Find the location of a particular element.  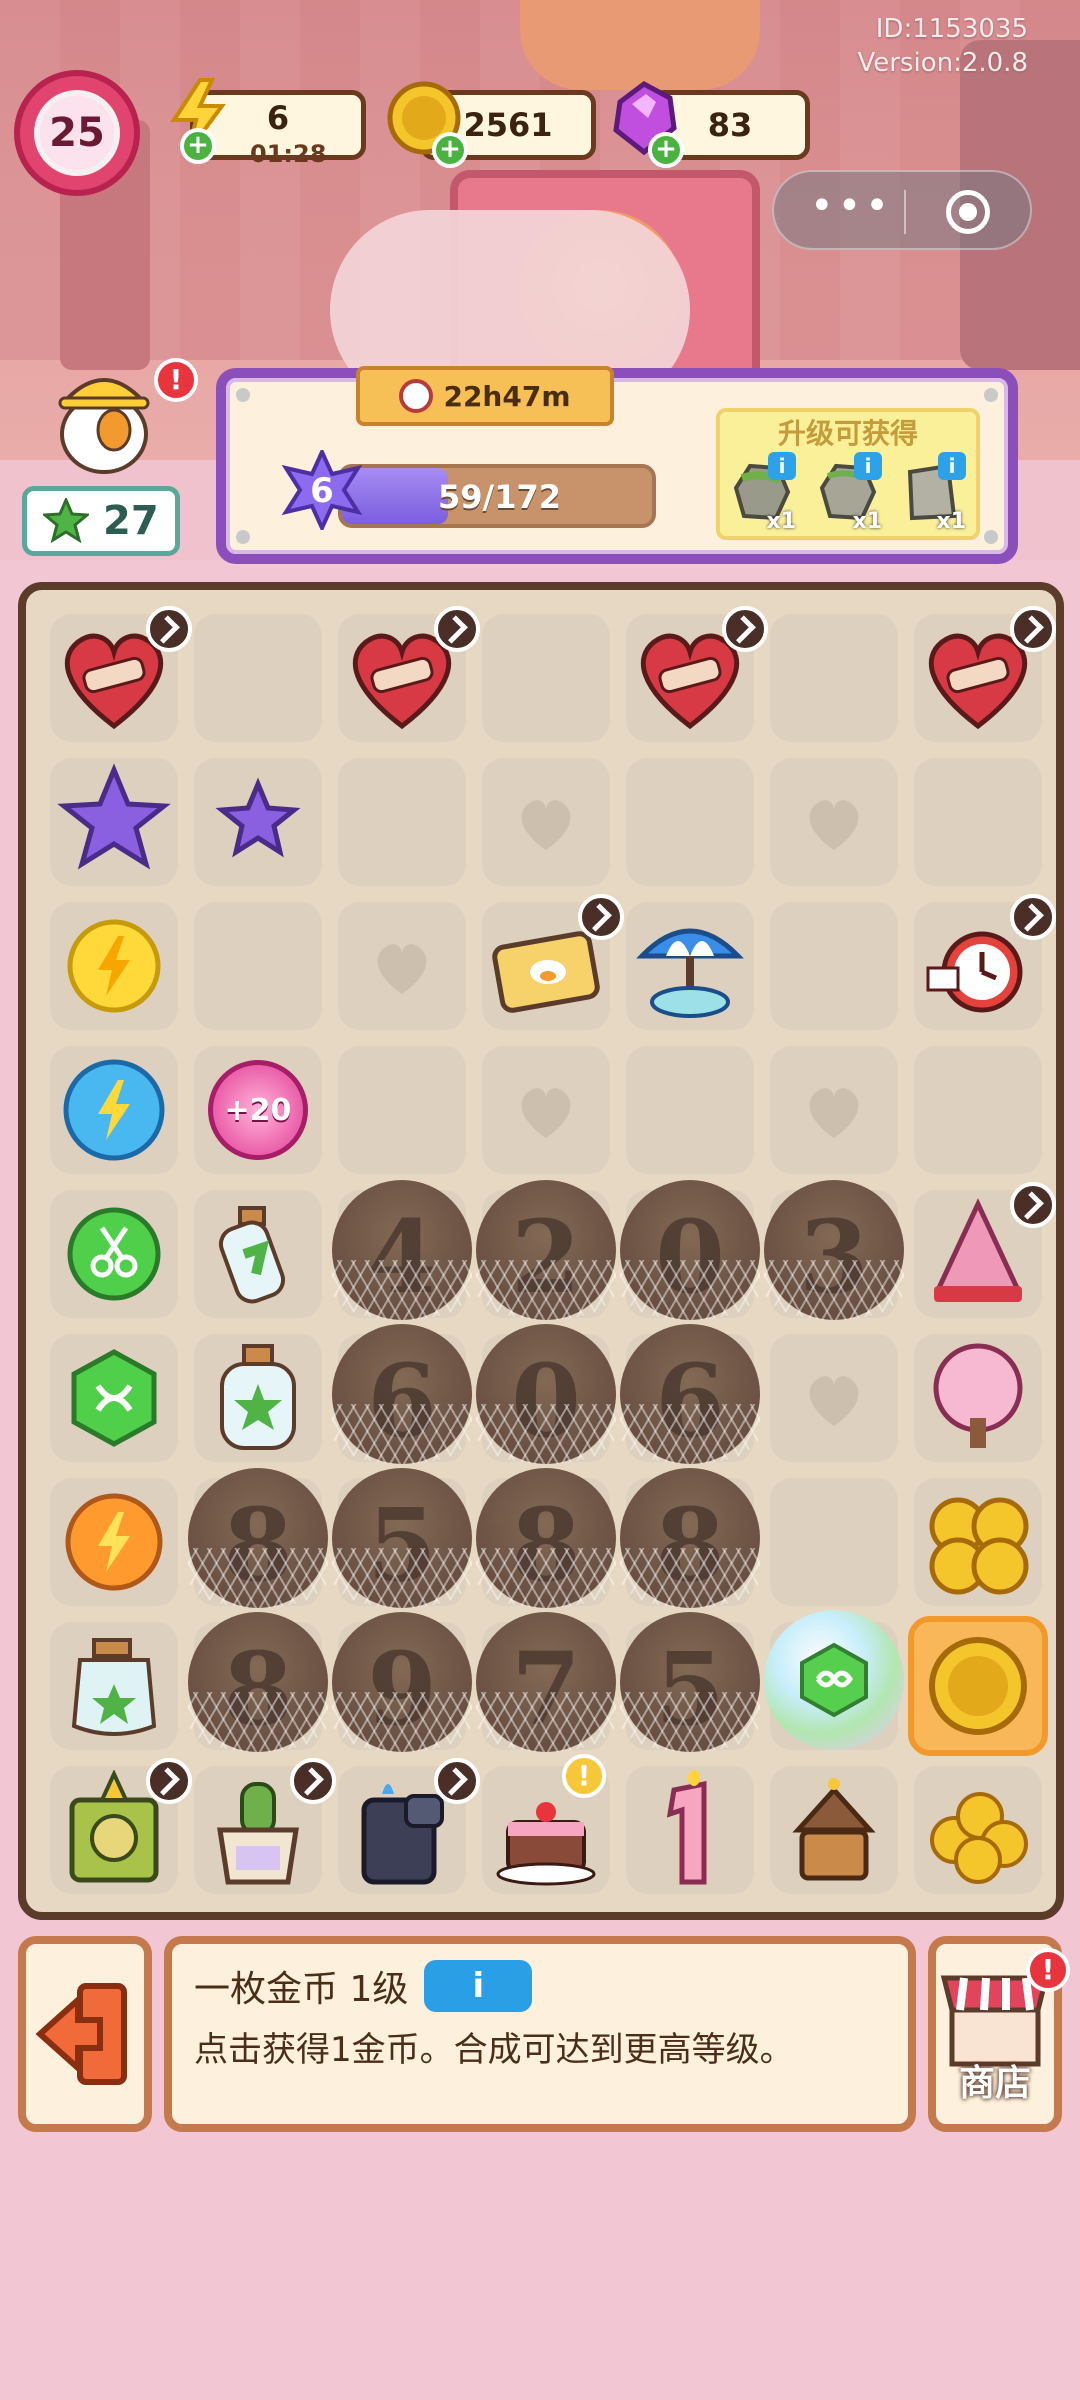

player-level-badge: 25 is located at coordinates (77, 133).